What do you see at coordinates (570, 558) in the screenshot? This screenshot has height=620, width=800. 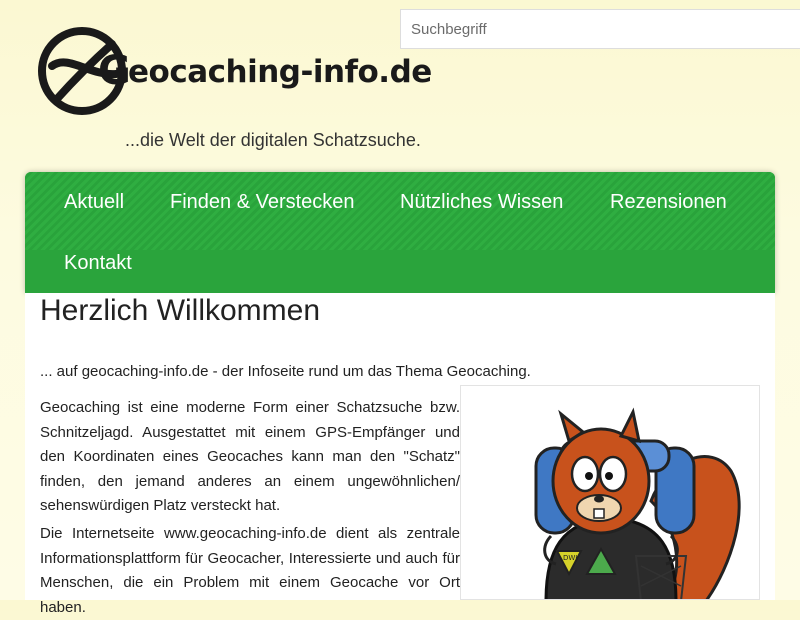 I see `mascot-badge-text: DWJ` at bounding box center [570, 558].